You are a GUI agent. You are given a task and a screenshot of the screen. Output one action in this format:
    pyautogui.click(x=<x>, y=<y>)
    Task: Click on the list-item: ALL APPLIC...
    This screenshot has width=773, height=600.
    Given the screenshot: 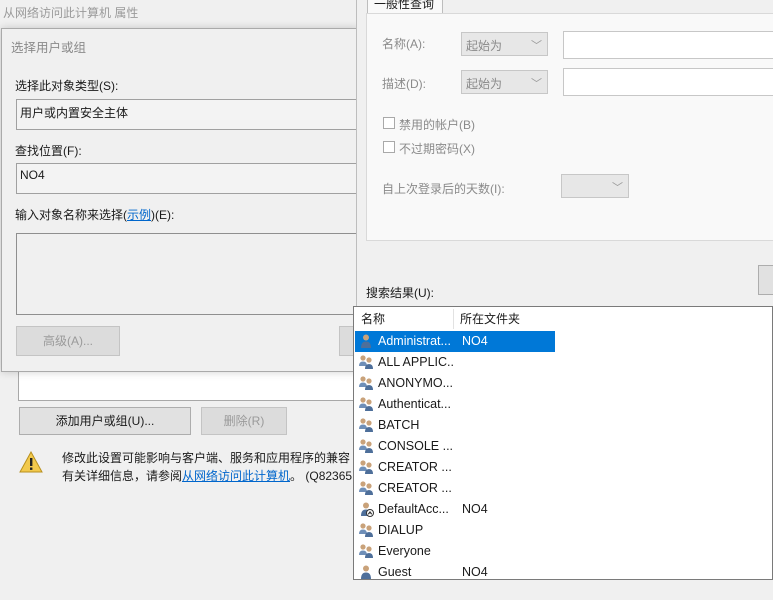 What is the action you would take?
    pyautogui.click(x=455, y=362)
    